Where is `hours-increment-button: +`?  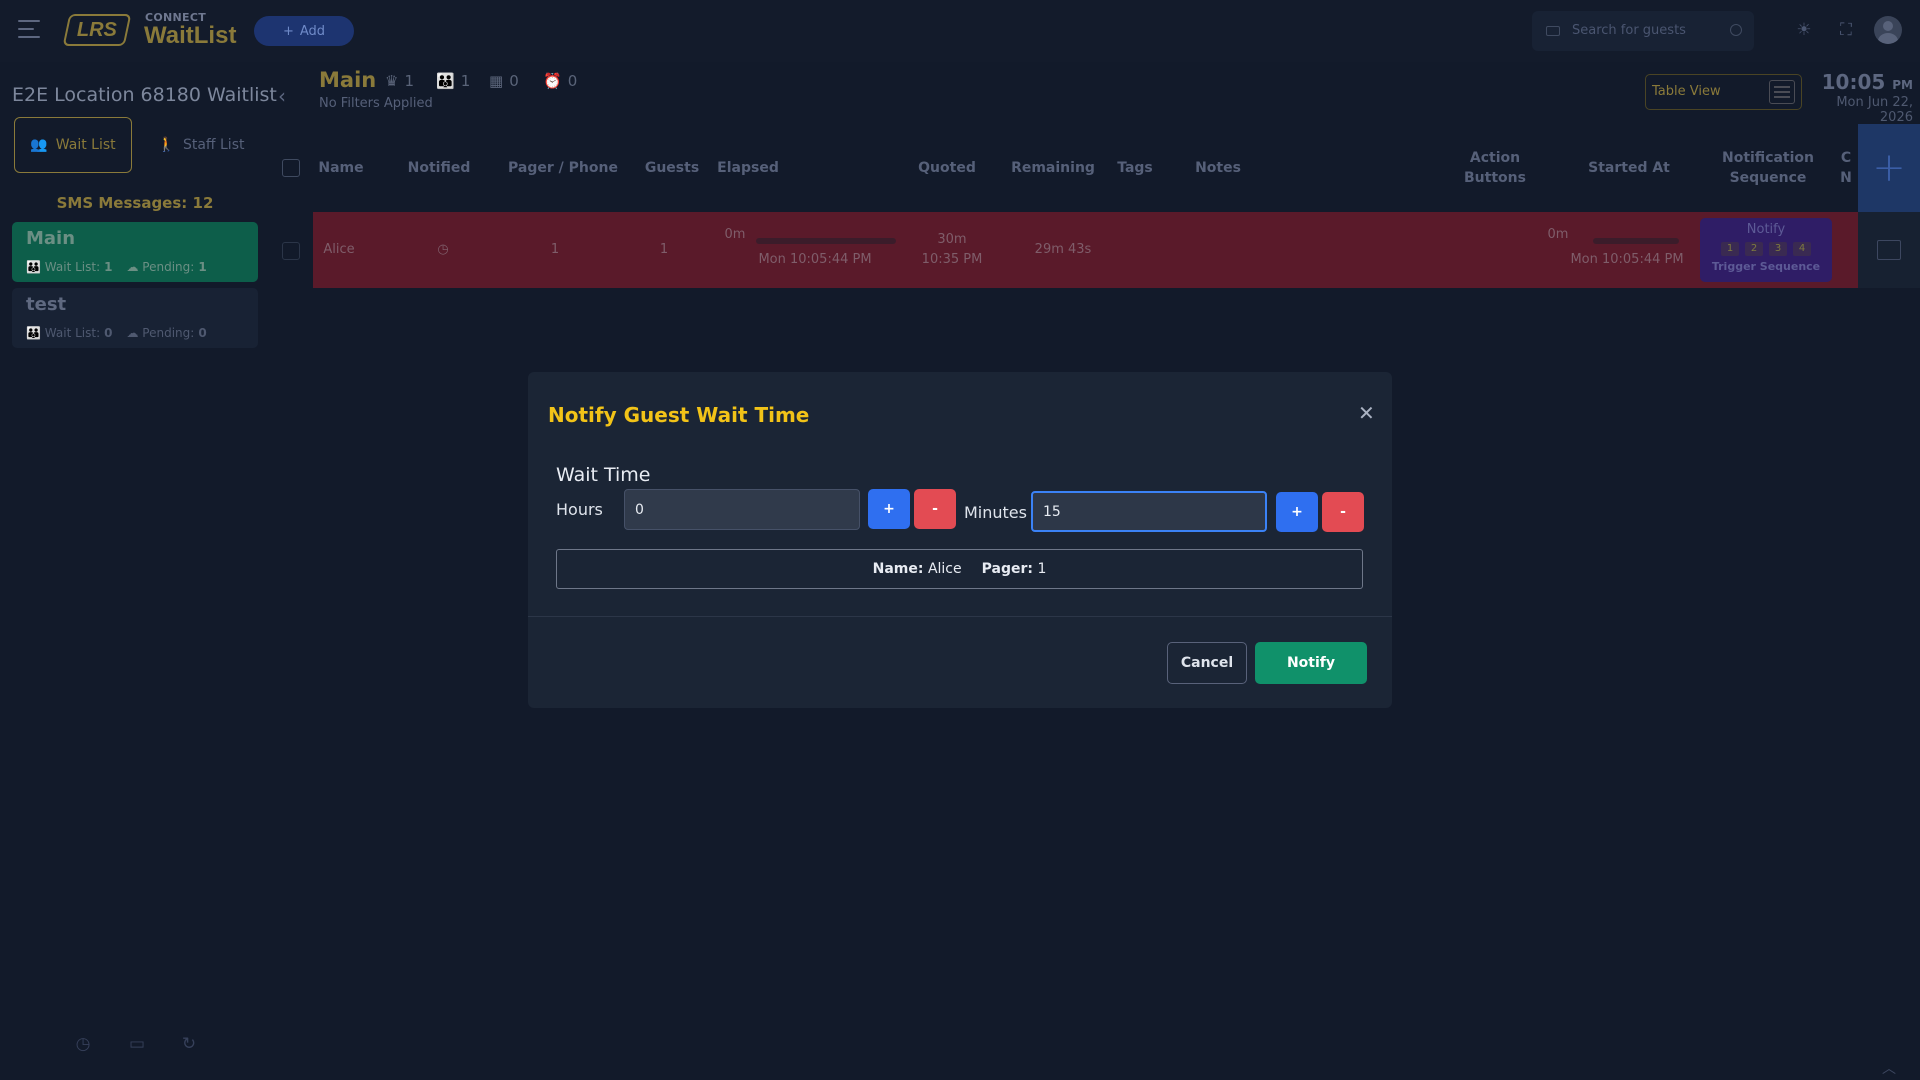
hours-increment-button: + is located at coordinates (889, 509).